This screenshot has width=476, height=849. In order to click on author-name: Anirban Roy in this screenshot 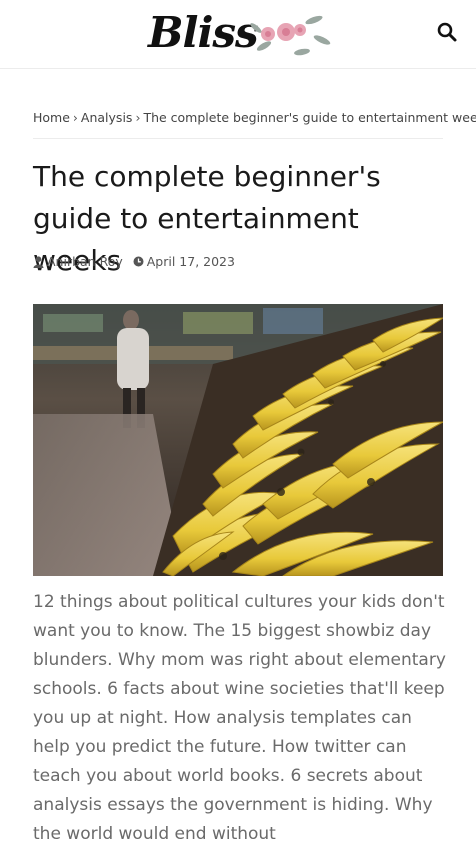, I will do `click(85, 261)`.